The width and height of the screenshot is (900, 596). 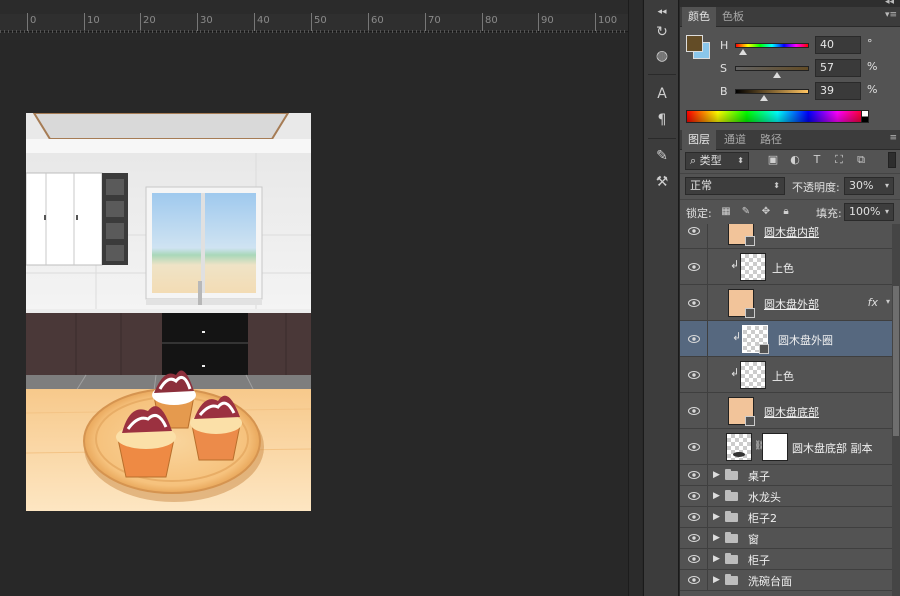 I want to click on opacity-input: 30% ▾, so click(x=869, y=186).